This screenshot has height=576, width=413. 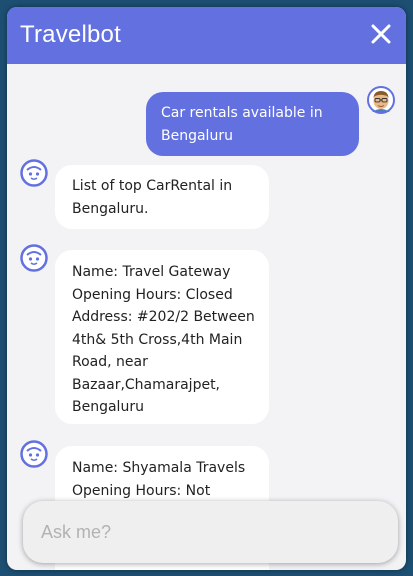 I want to click on chat-header: Travelbot, so click(x=206, y=35).